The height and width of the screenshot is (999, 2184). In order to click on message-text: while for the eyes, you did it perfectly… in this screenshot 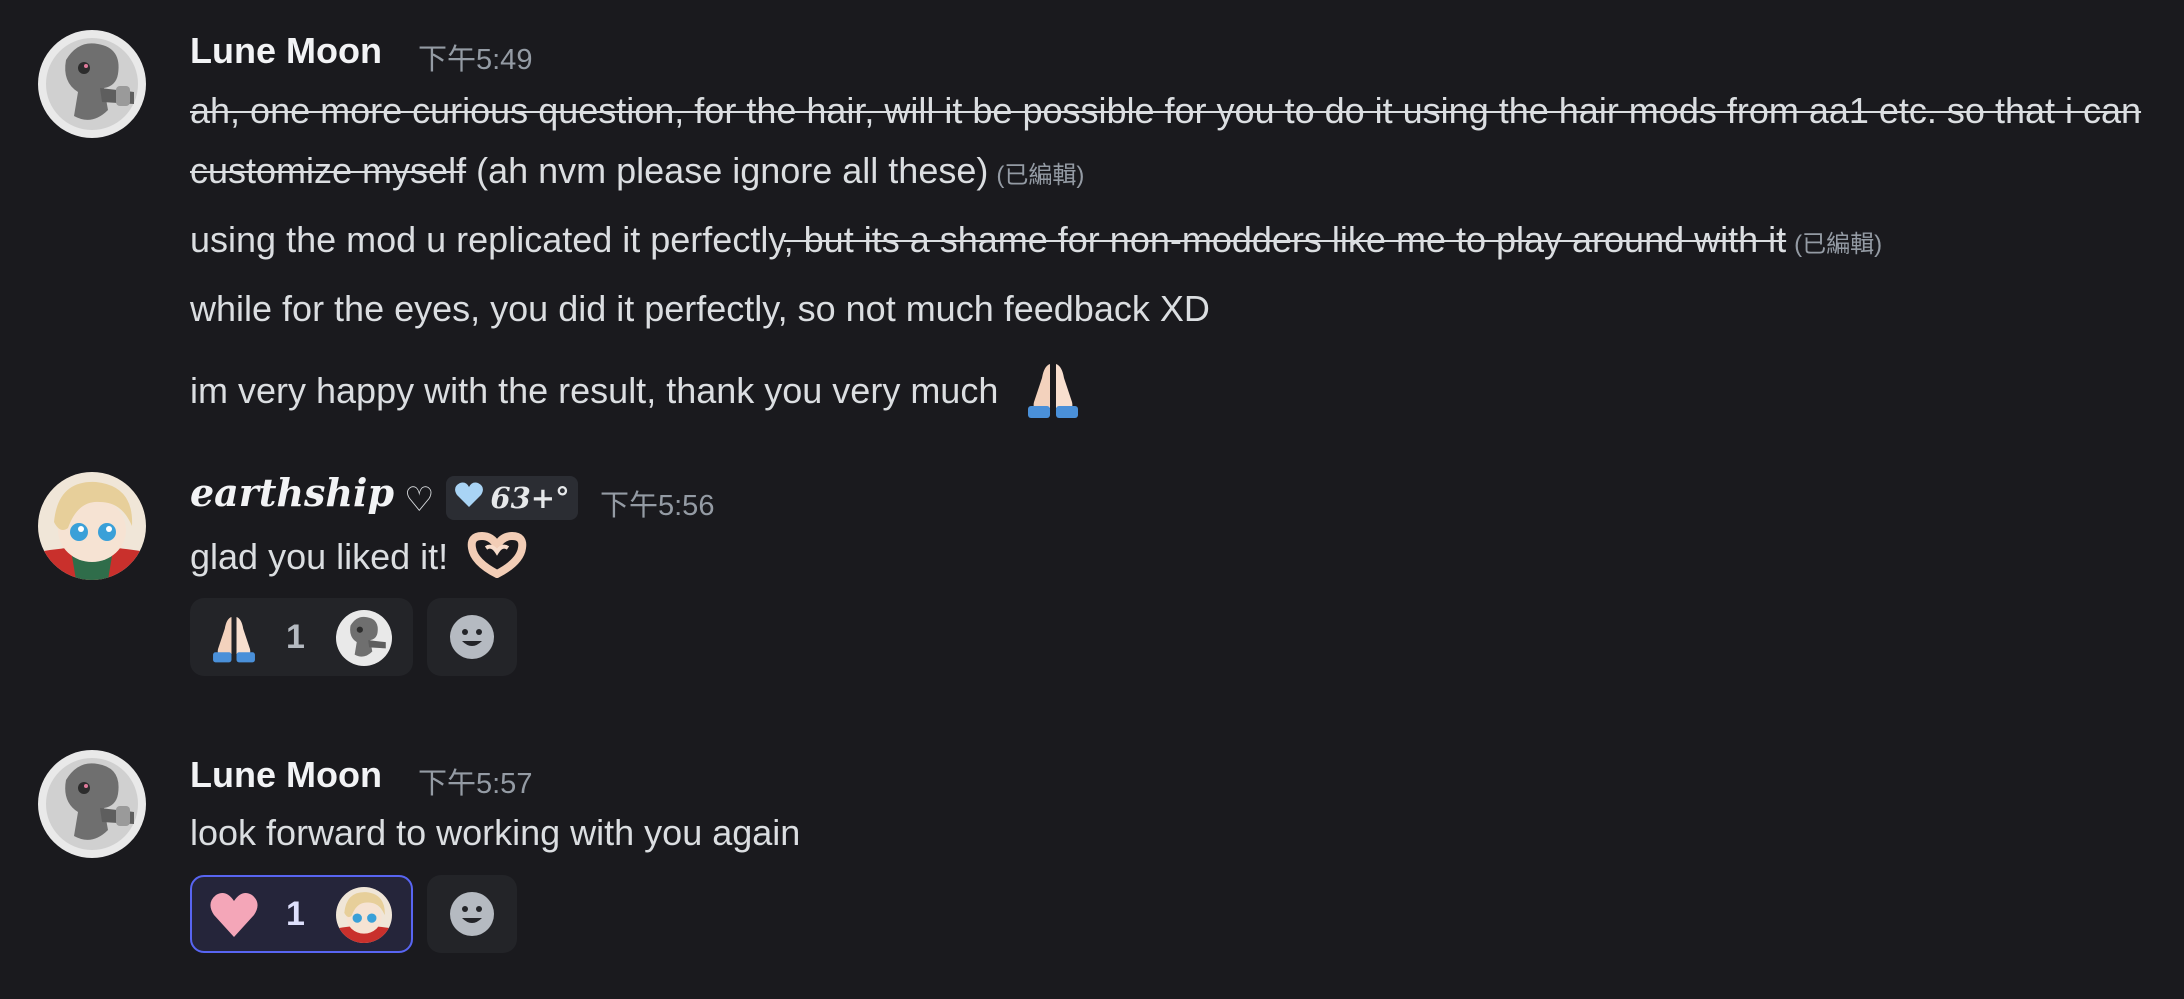, I will do `click(700, 308)`.